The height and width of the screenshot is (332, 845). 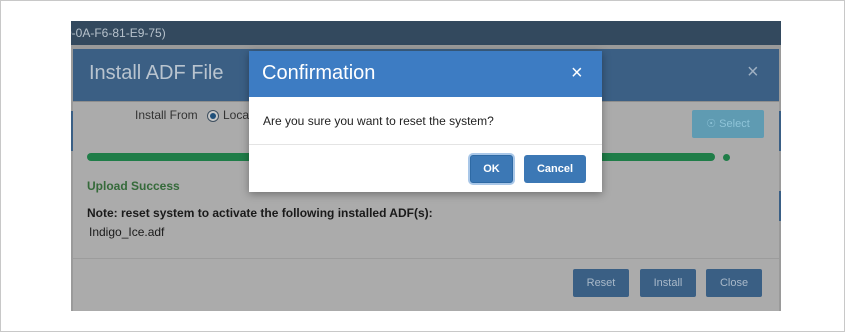 What do you see at coordinates (213, 116) in the screenshot?
I see `install-source-radio` at bounding box center [213, 116].